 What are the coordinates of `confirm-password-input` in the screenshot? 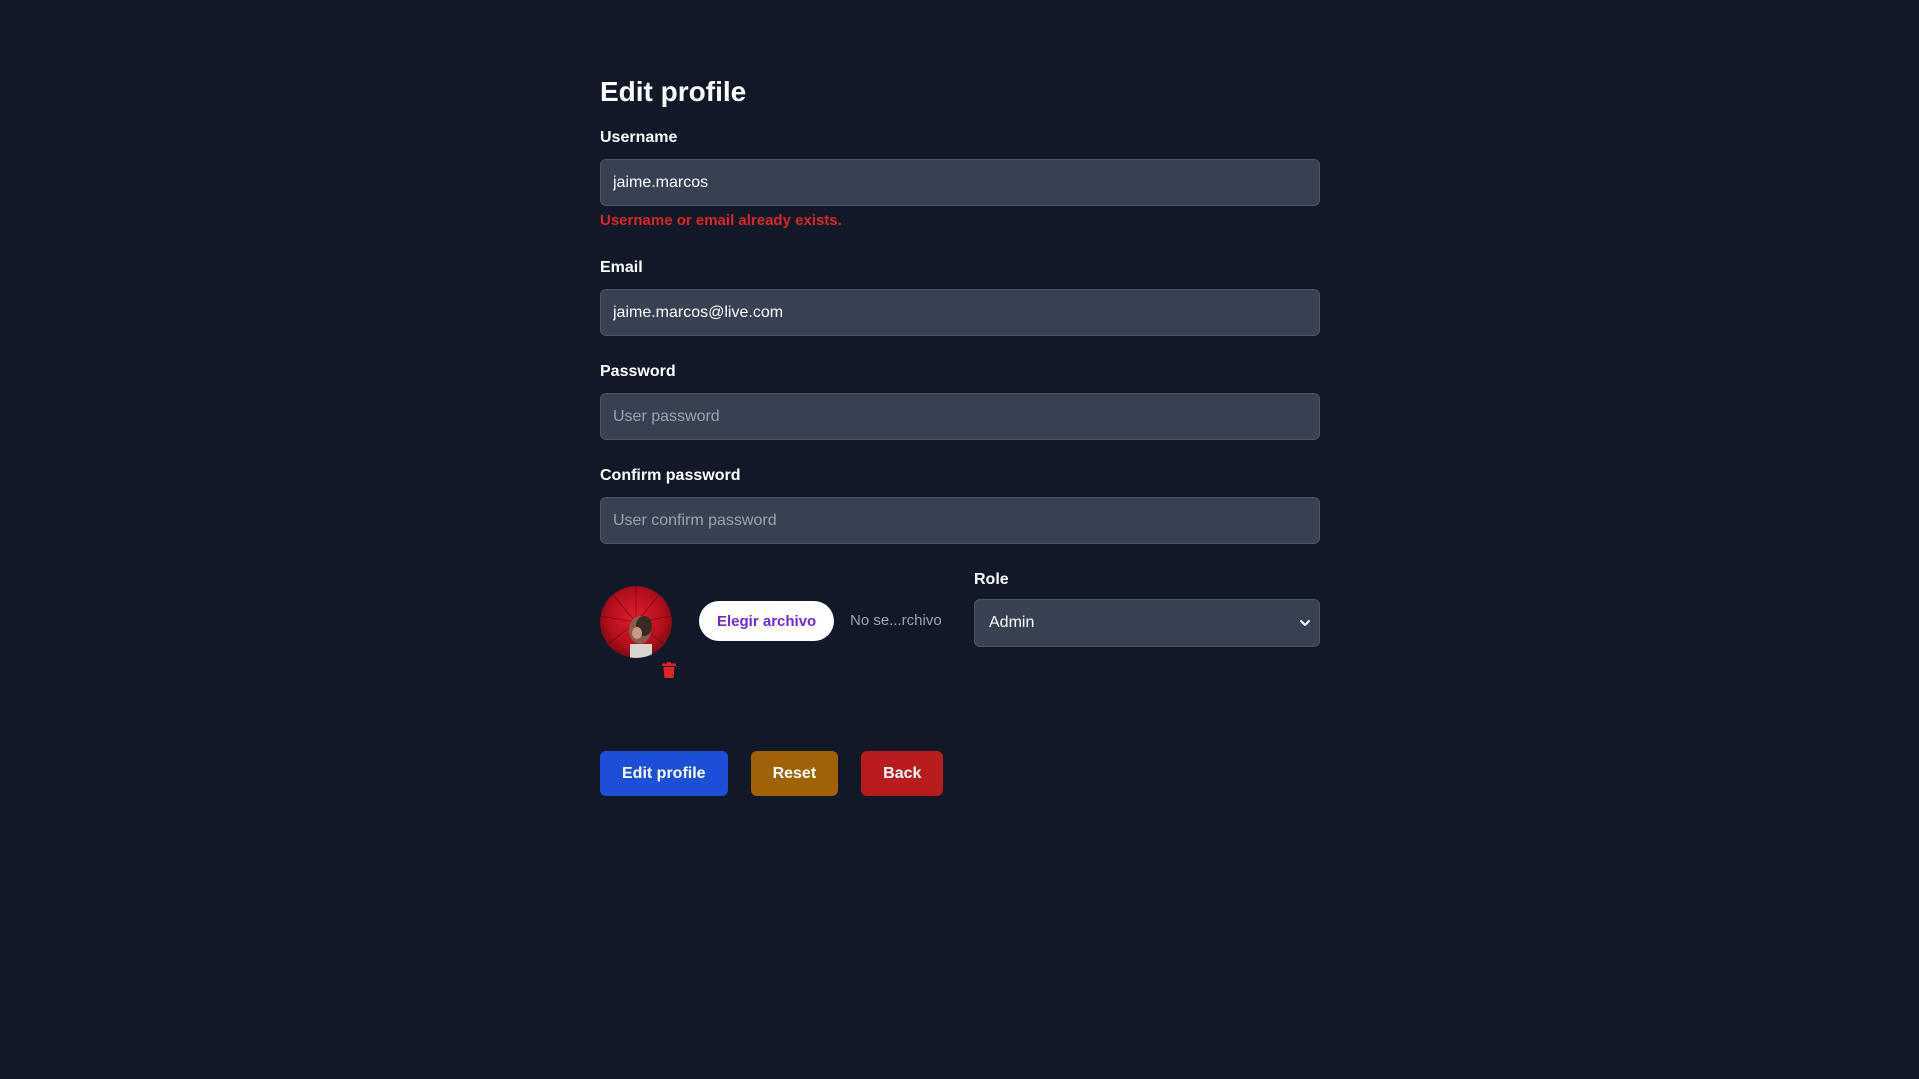 It's located at (960, 520).